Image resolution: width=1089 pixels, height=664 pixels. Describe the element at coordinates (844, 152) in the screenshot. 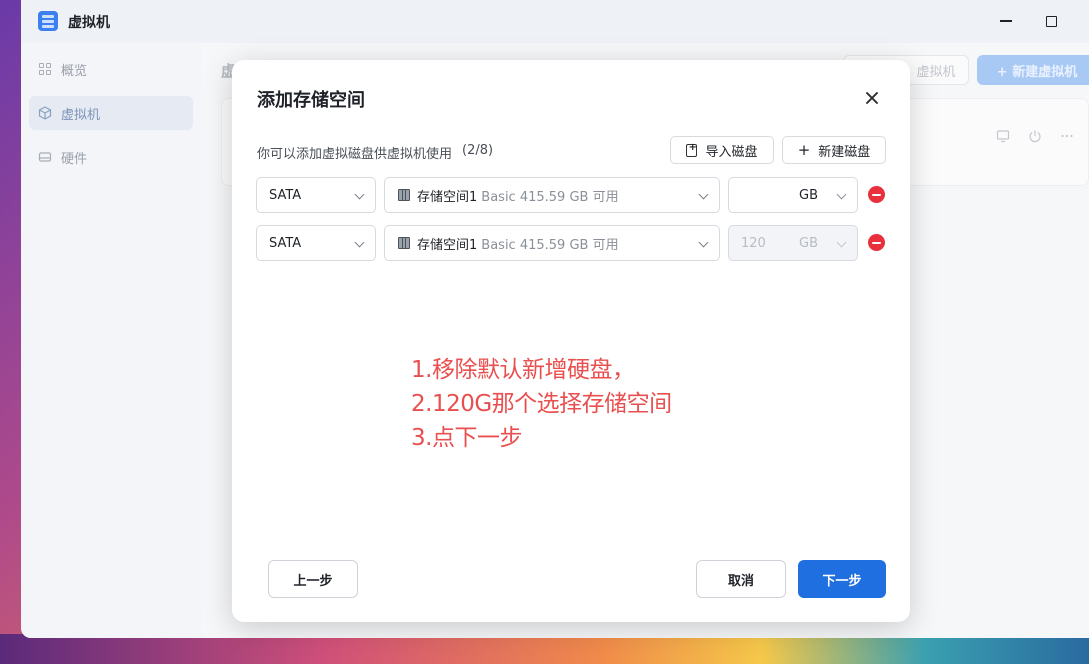

I see `new-disk-label: 新建磁盘` at that location.